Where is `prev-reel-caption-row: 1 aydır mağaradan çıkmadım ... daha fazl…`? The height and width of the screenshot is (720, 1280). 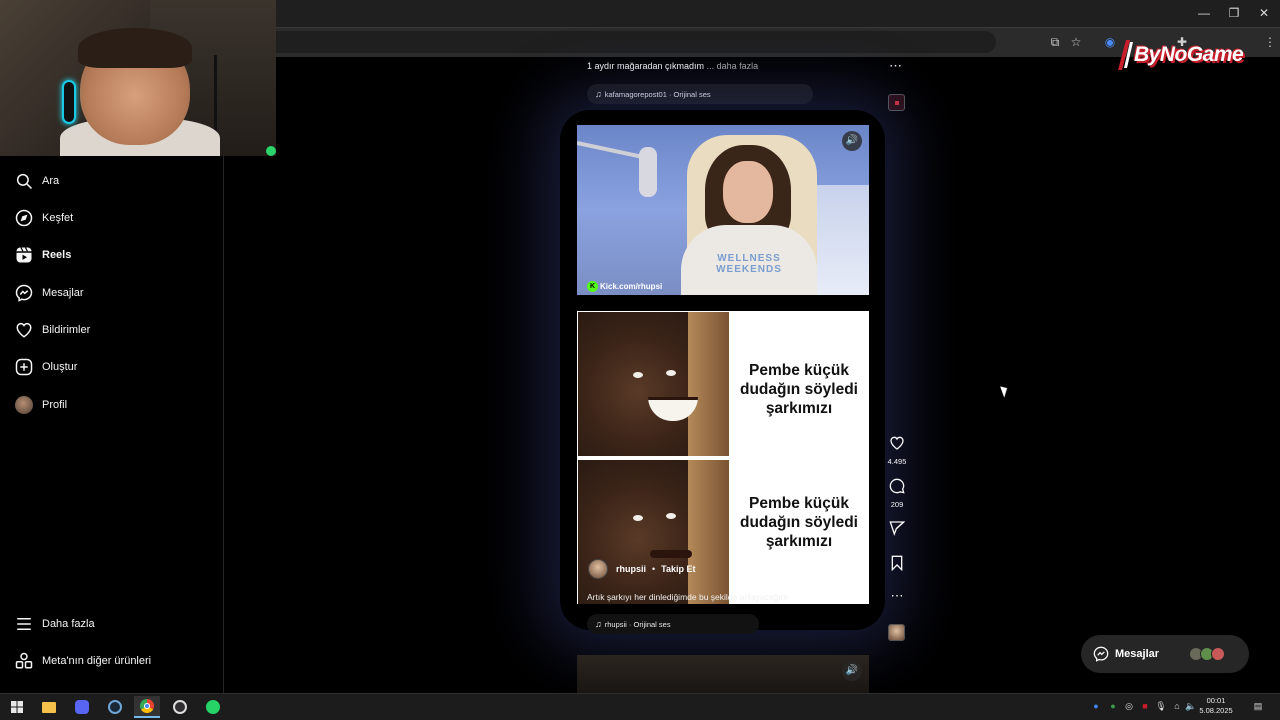 prev-reel-caption-row: 1 aydır mağaradan çıkmadım ... daha fazl… is located at coordinates (672, 66).